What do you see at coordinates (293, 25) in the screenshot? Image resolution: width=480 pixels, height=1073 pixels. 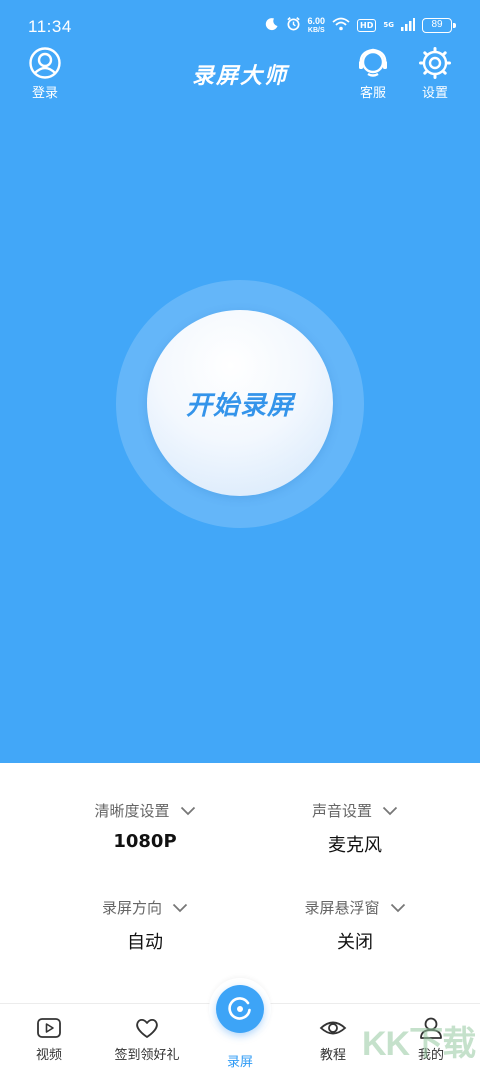 I see `alarm-icon` at bounding box center [293, 25].